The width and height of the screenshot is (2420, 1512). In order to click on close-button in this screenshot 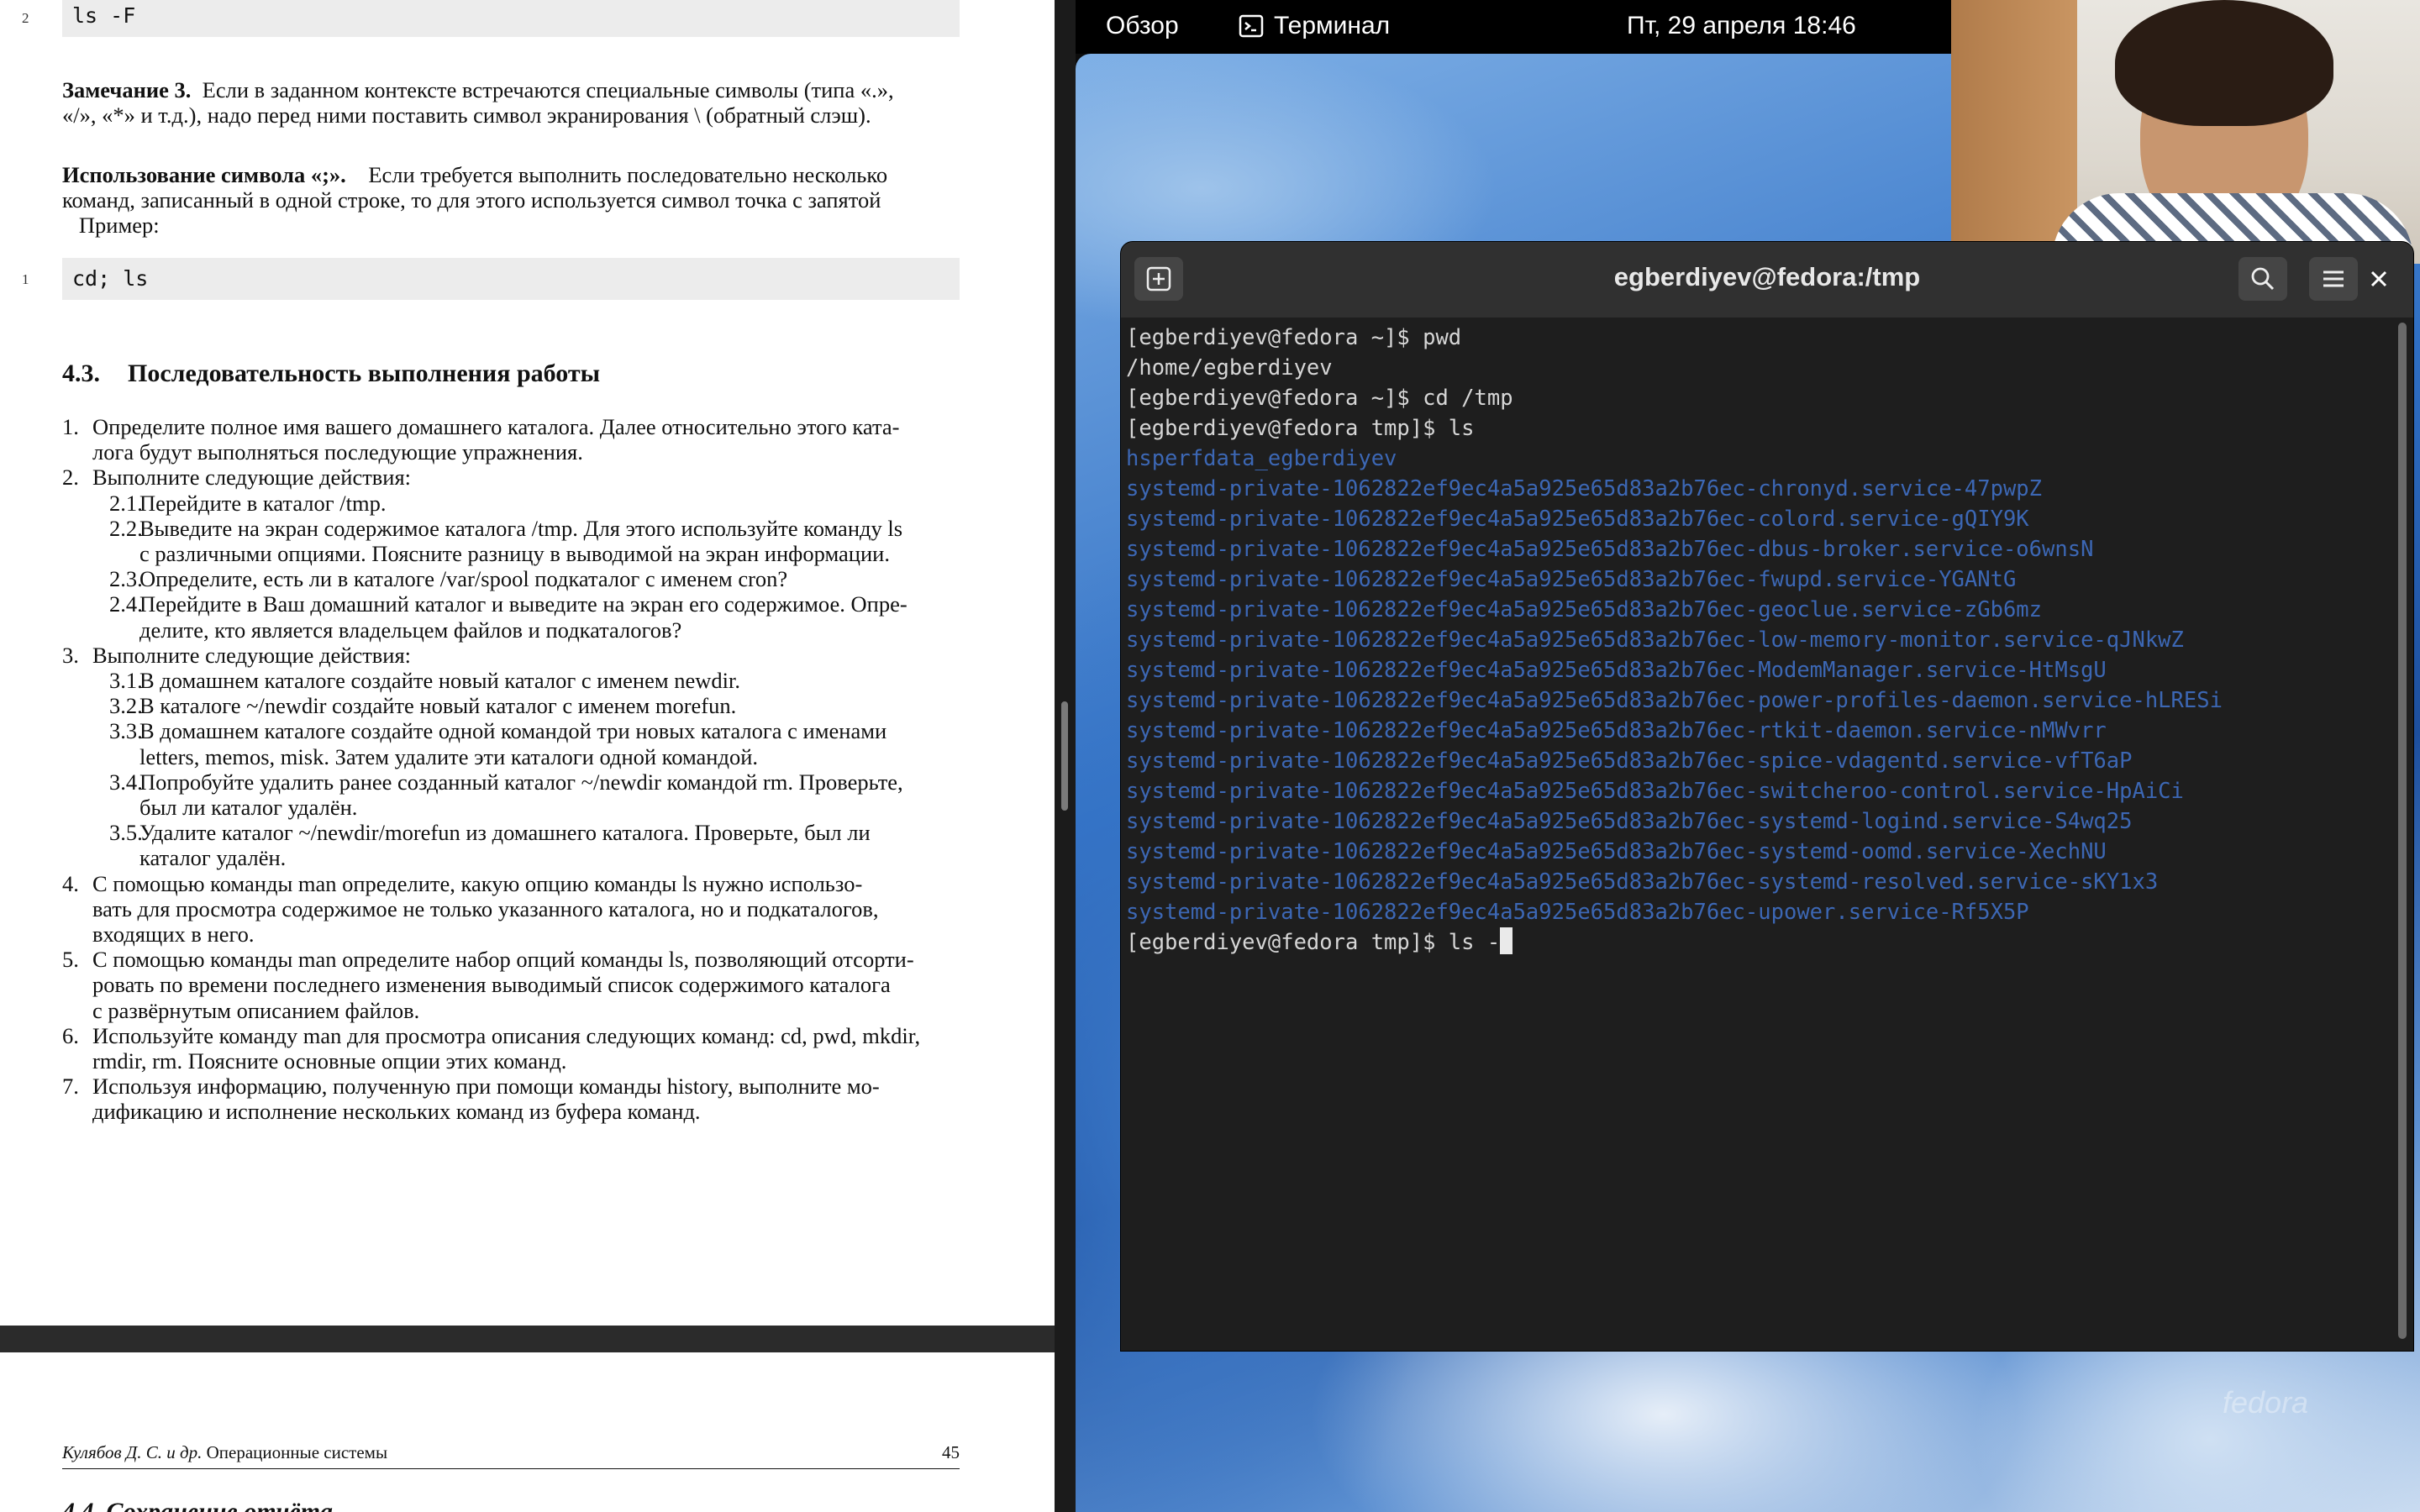, I will do `click(2378, 279)`.